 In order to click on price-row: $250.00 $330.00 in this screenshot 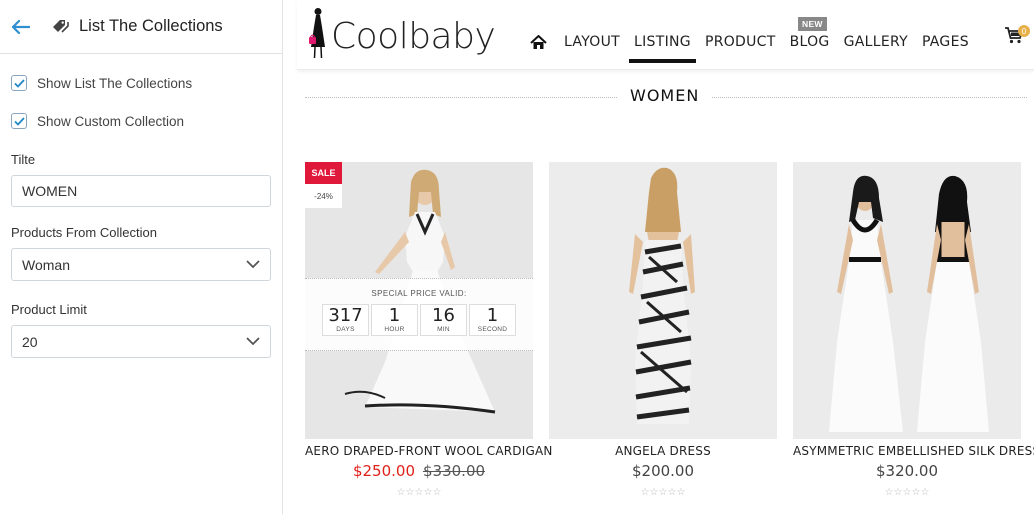, I will do `click(419, 471)`.